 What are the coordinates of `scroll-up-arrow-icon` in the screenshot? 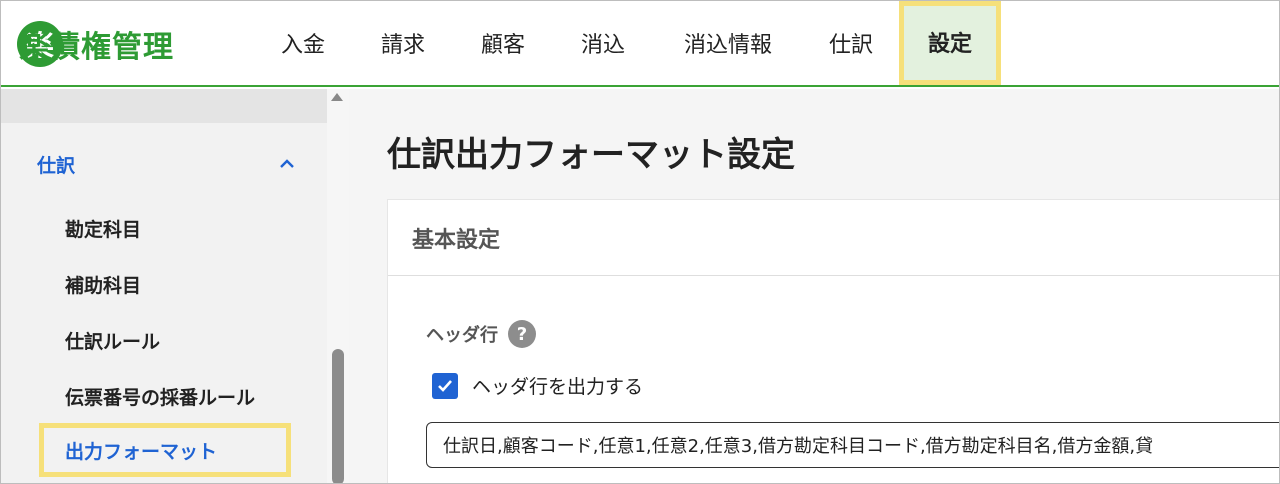 It's located at (337, 97).